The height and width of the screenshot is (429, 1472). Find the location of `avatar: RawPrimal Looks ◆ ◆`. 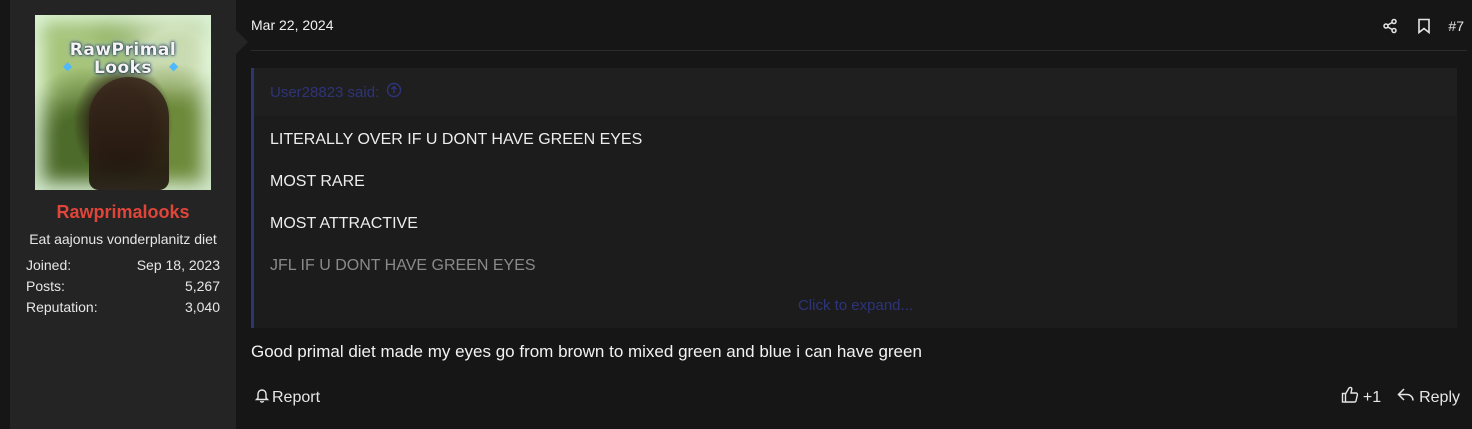

avatar: RawPrimal Looks ◆ ◆ is located at coordinates (123, 102).